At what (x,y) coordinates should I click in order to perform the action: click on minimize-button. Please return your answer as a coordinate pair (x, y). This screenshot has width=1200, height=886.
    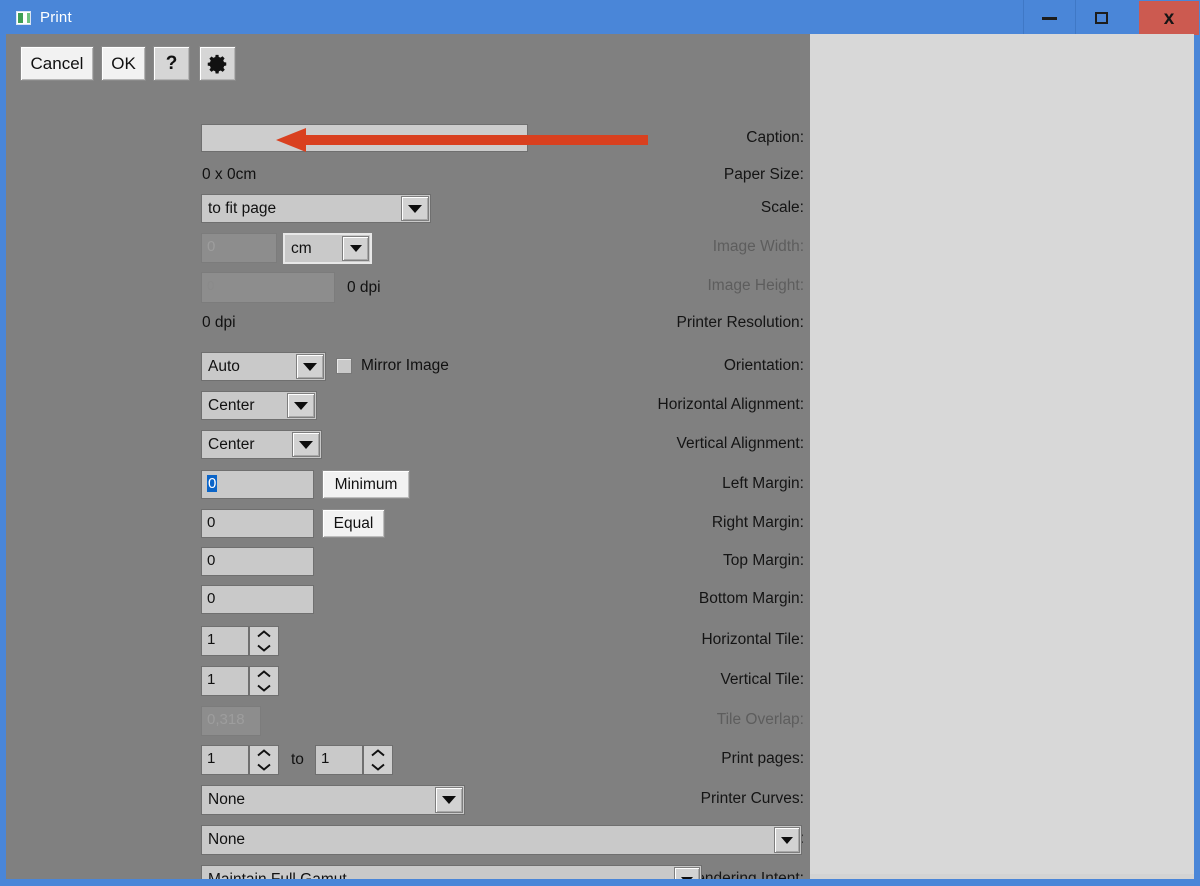
    Looking at the image, I should click on (1048, 18).